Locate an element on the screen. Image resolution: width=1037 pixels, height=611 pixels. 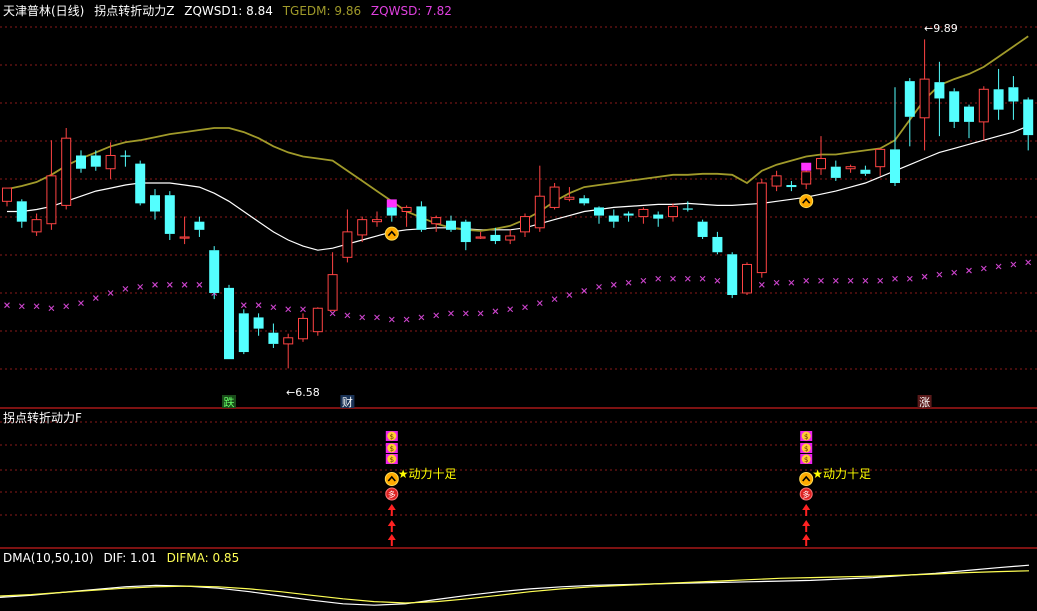
duo-badge-text: 多 is located at coordinates (392, 495).